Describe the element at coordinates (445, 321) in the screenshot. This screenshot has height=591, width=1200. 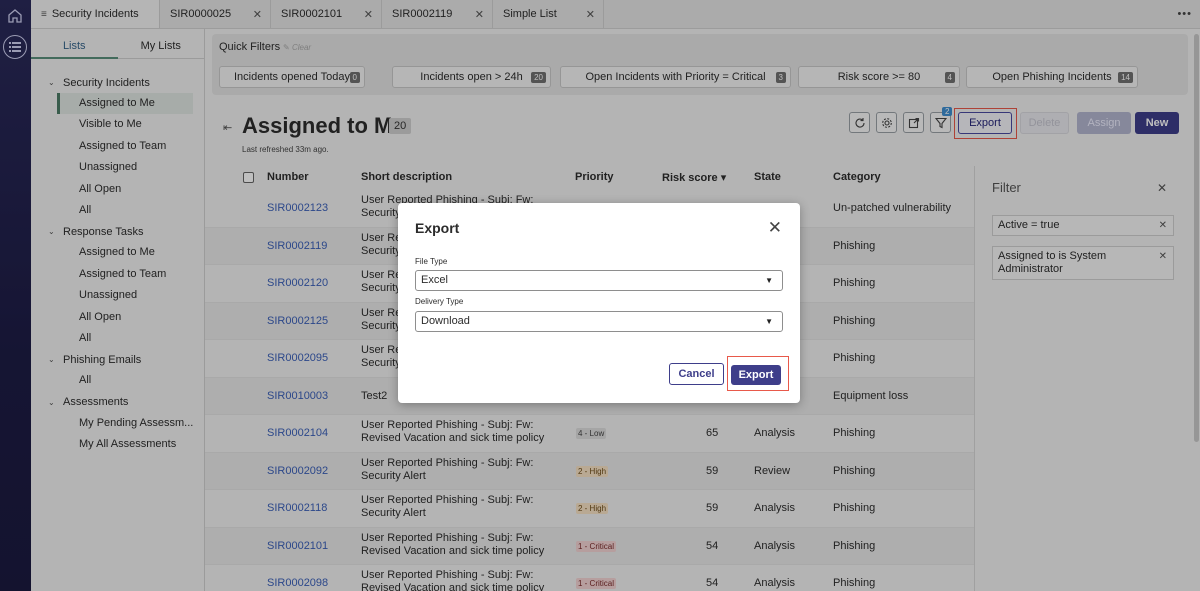
I see `delivery-type-value: Download` at that location.